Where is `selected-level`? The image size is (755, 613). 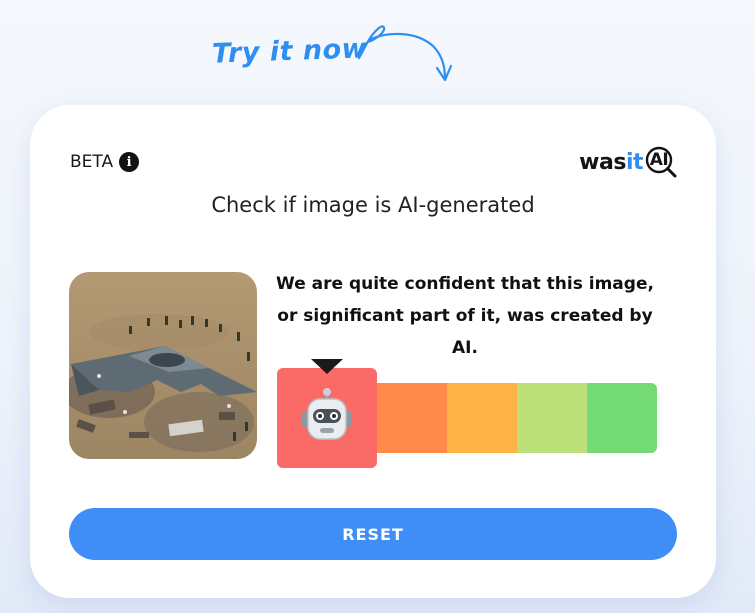 selected-level is located at coordinates (327, 418).